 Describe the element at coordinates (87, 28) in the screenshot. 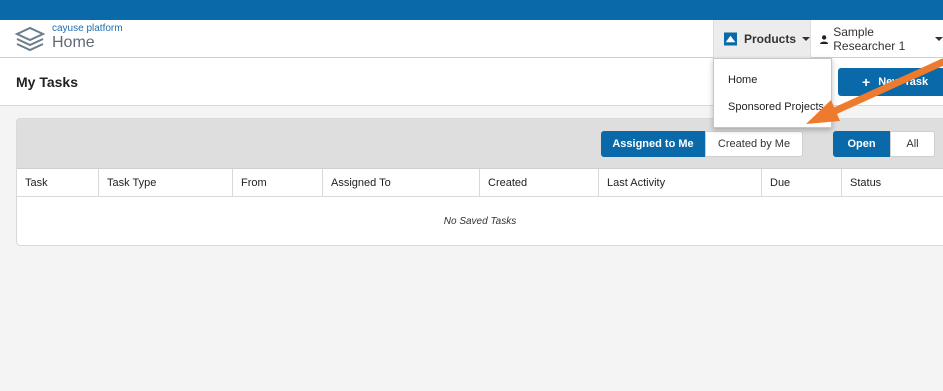

I see `brand-subtitle: cayuse platform` at that location.